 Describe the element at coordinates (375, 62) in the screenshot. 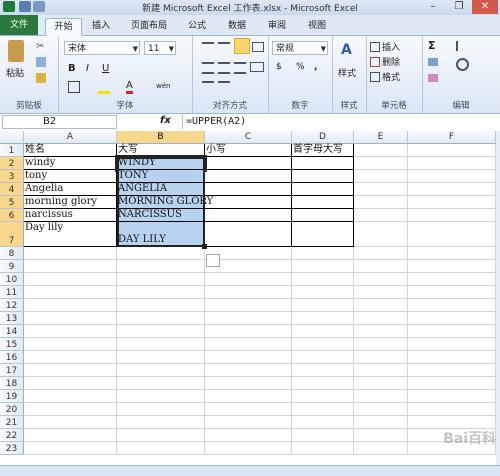

I see `delete-cells-icon` at that location.